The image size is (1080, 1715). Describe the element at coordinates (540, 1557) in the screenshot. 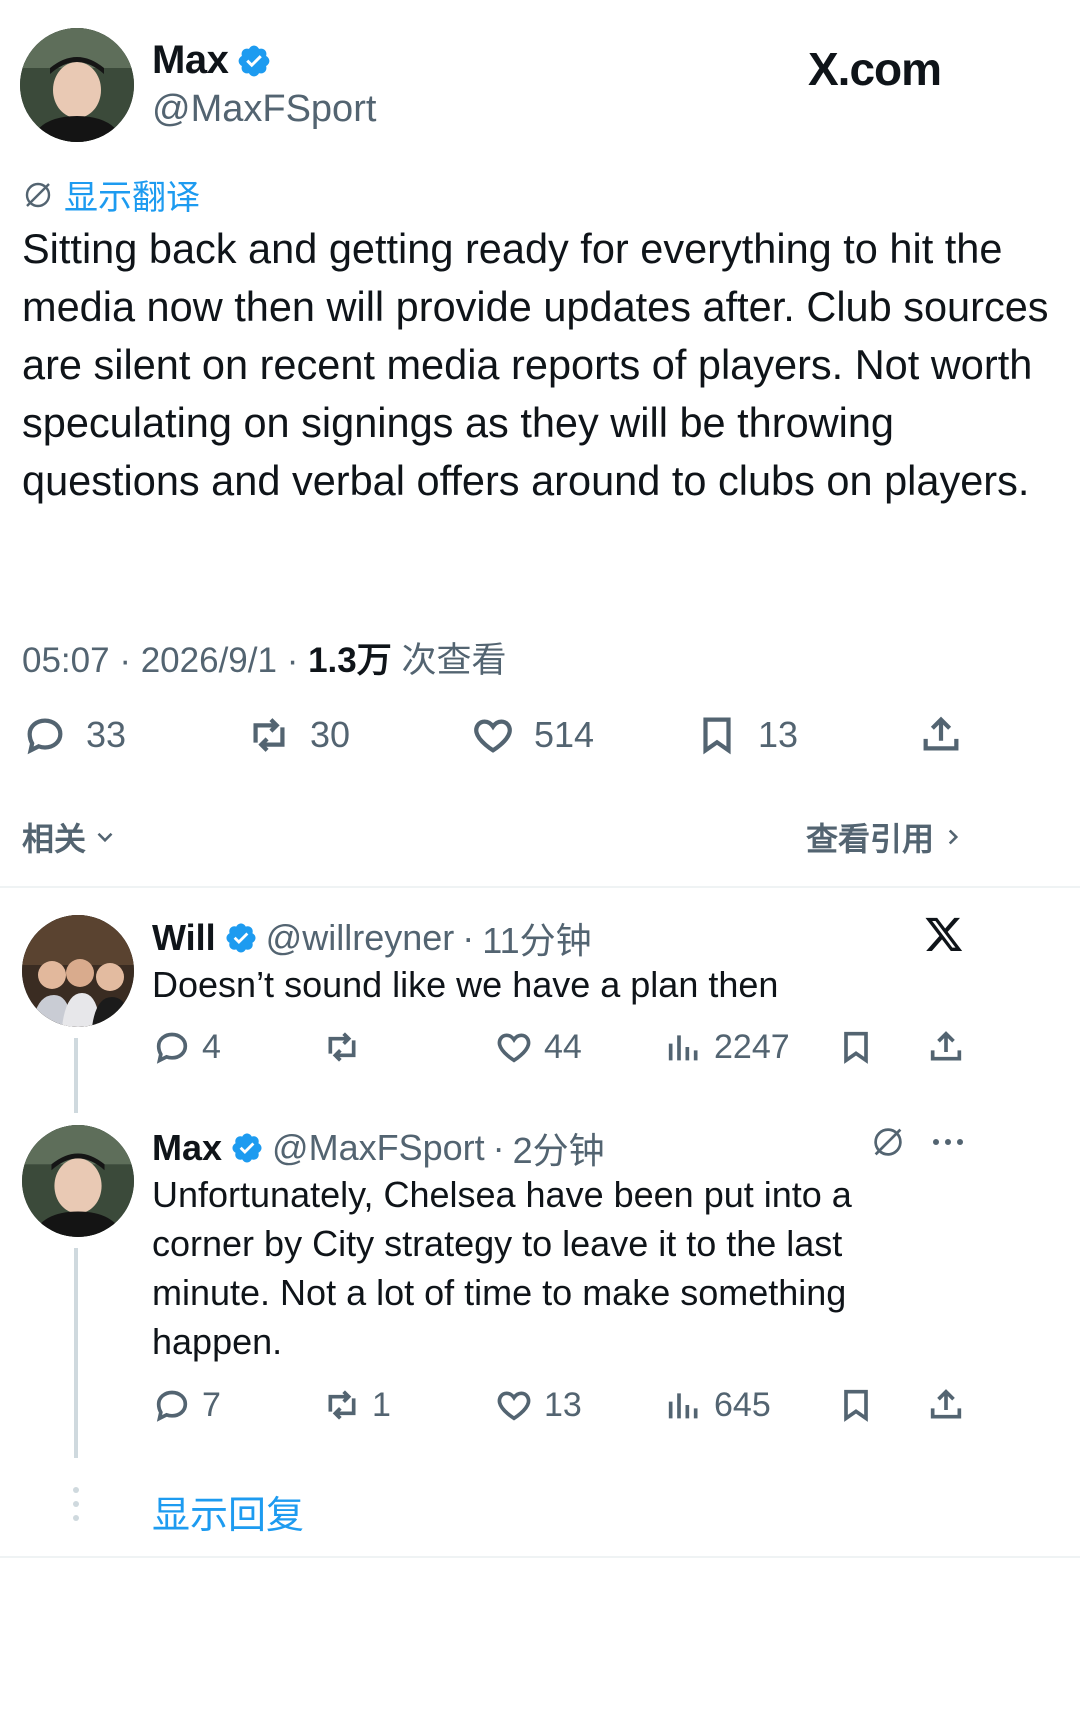

I see `bottom-divider` at that location.